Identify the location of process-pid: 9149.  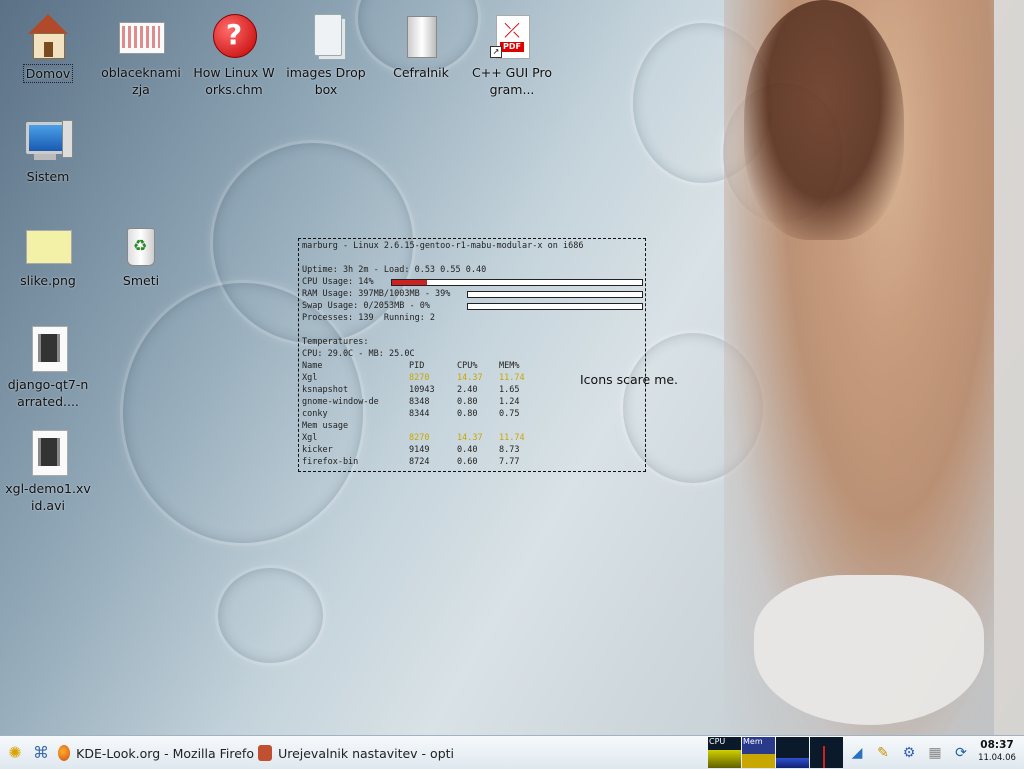
(419, 450).